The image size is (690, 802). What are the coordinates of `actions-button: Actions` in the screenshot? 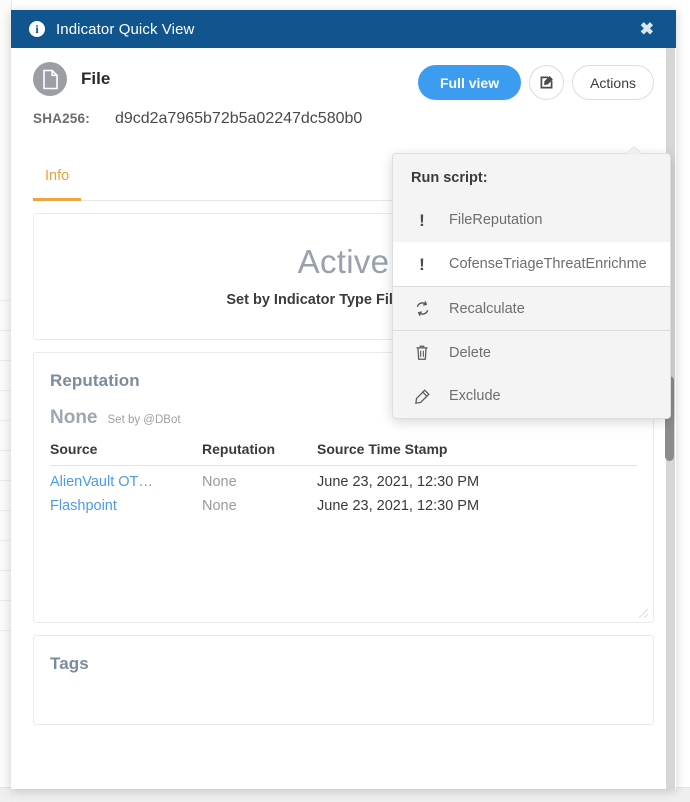 It's located at (613, 82).